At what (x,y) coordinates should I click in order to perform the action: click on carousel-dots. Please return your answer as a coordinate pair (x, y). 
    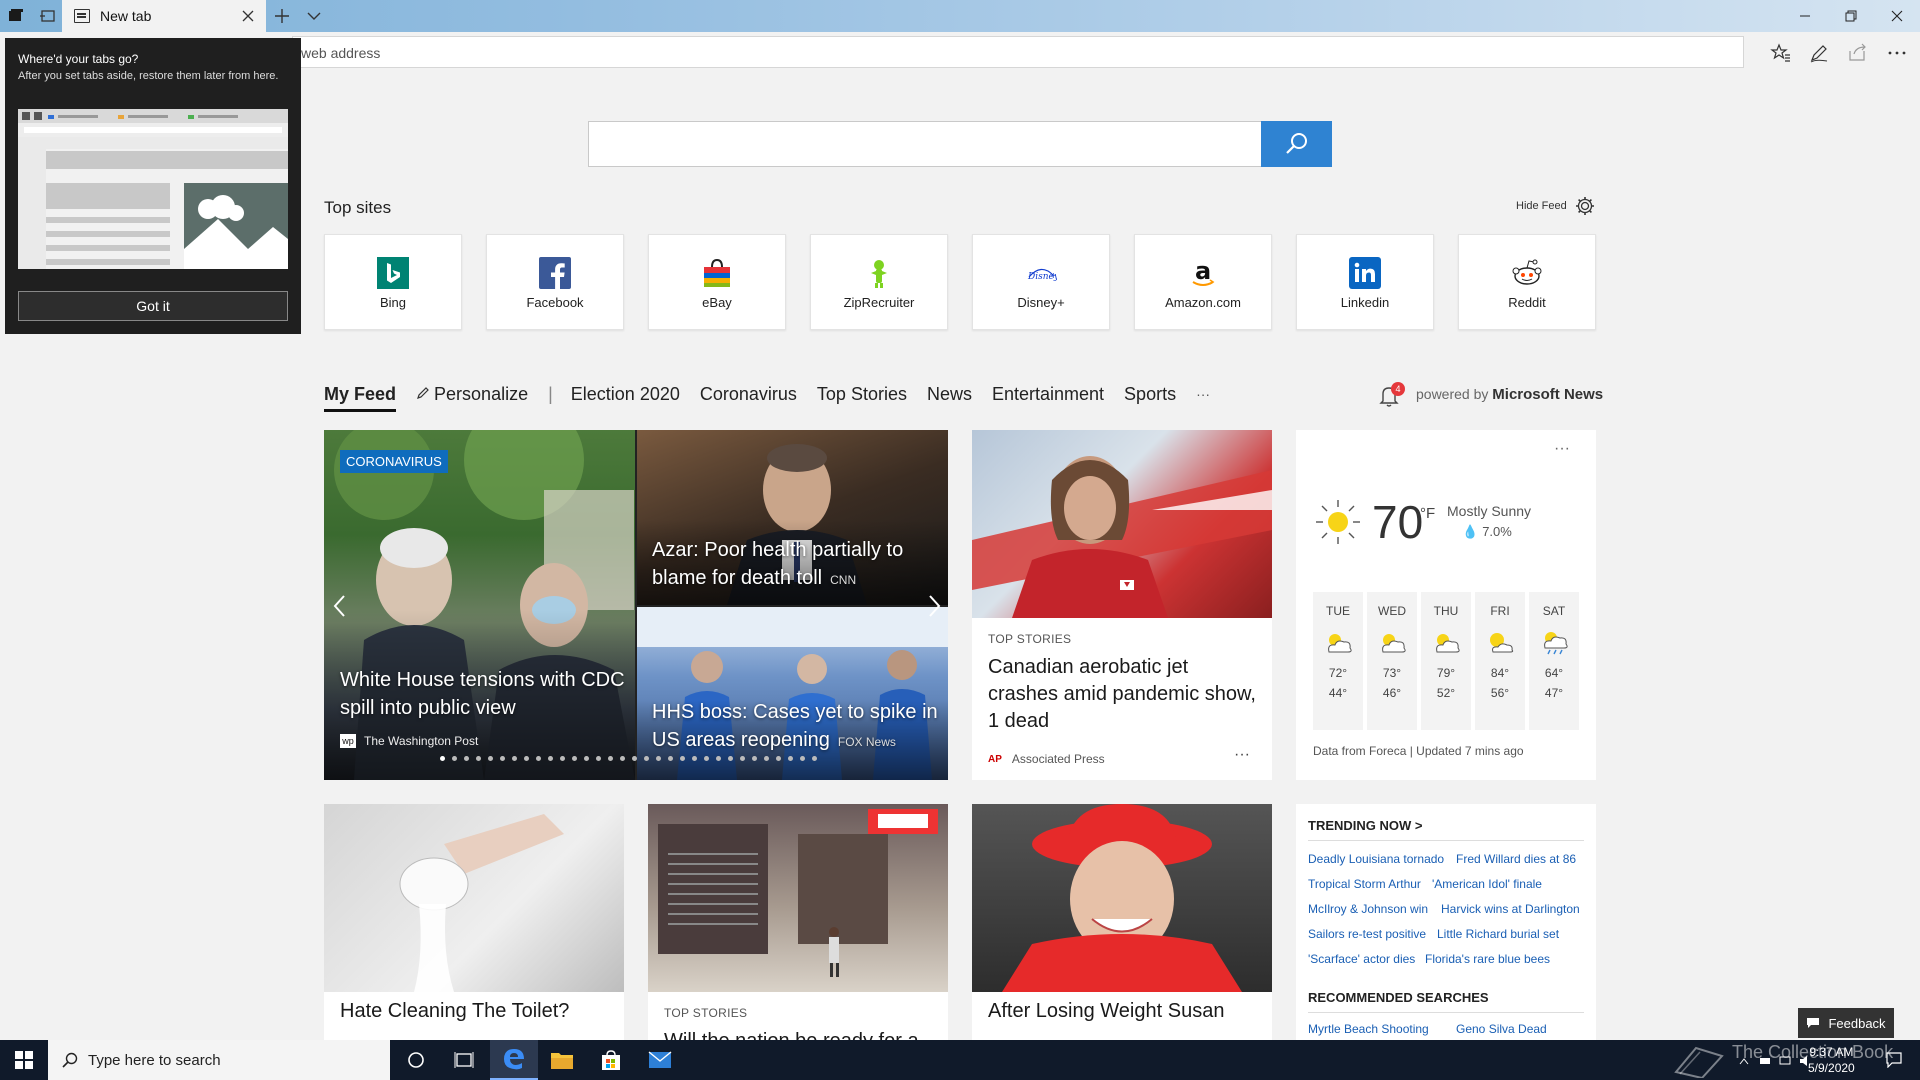
    Looking at the image, I should click on (632, 758).